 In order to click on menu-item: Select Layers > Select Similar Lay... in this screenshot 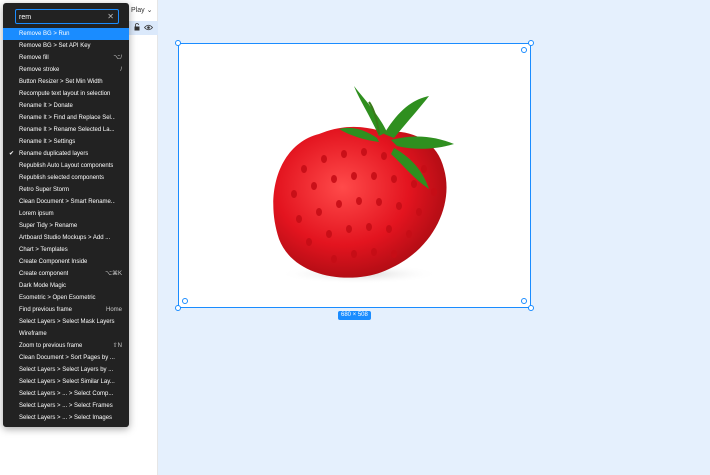, I will do `click(66, 382)`.